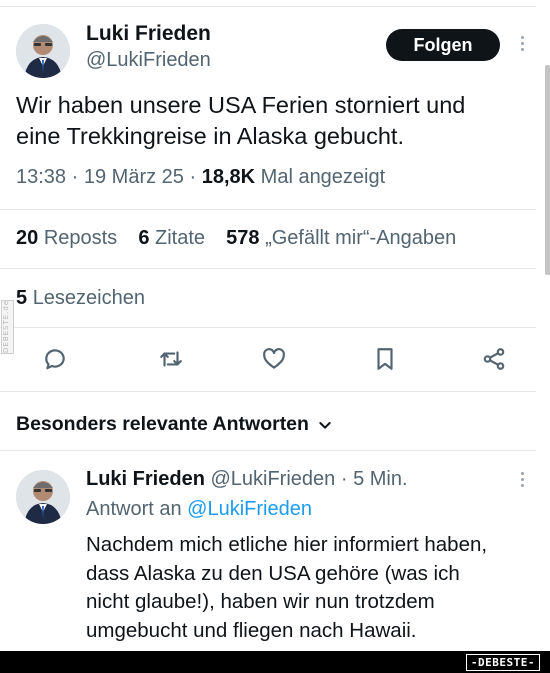 The image size is (550, 673). I want to click on reply-text-line: dass Alaska zu den USA gehöre (was ich, so click(273, 573).